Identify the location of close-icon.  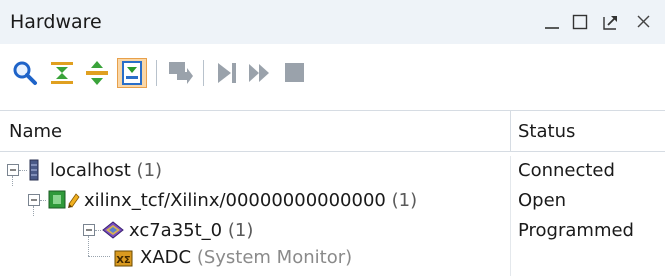
(643, 21).